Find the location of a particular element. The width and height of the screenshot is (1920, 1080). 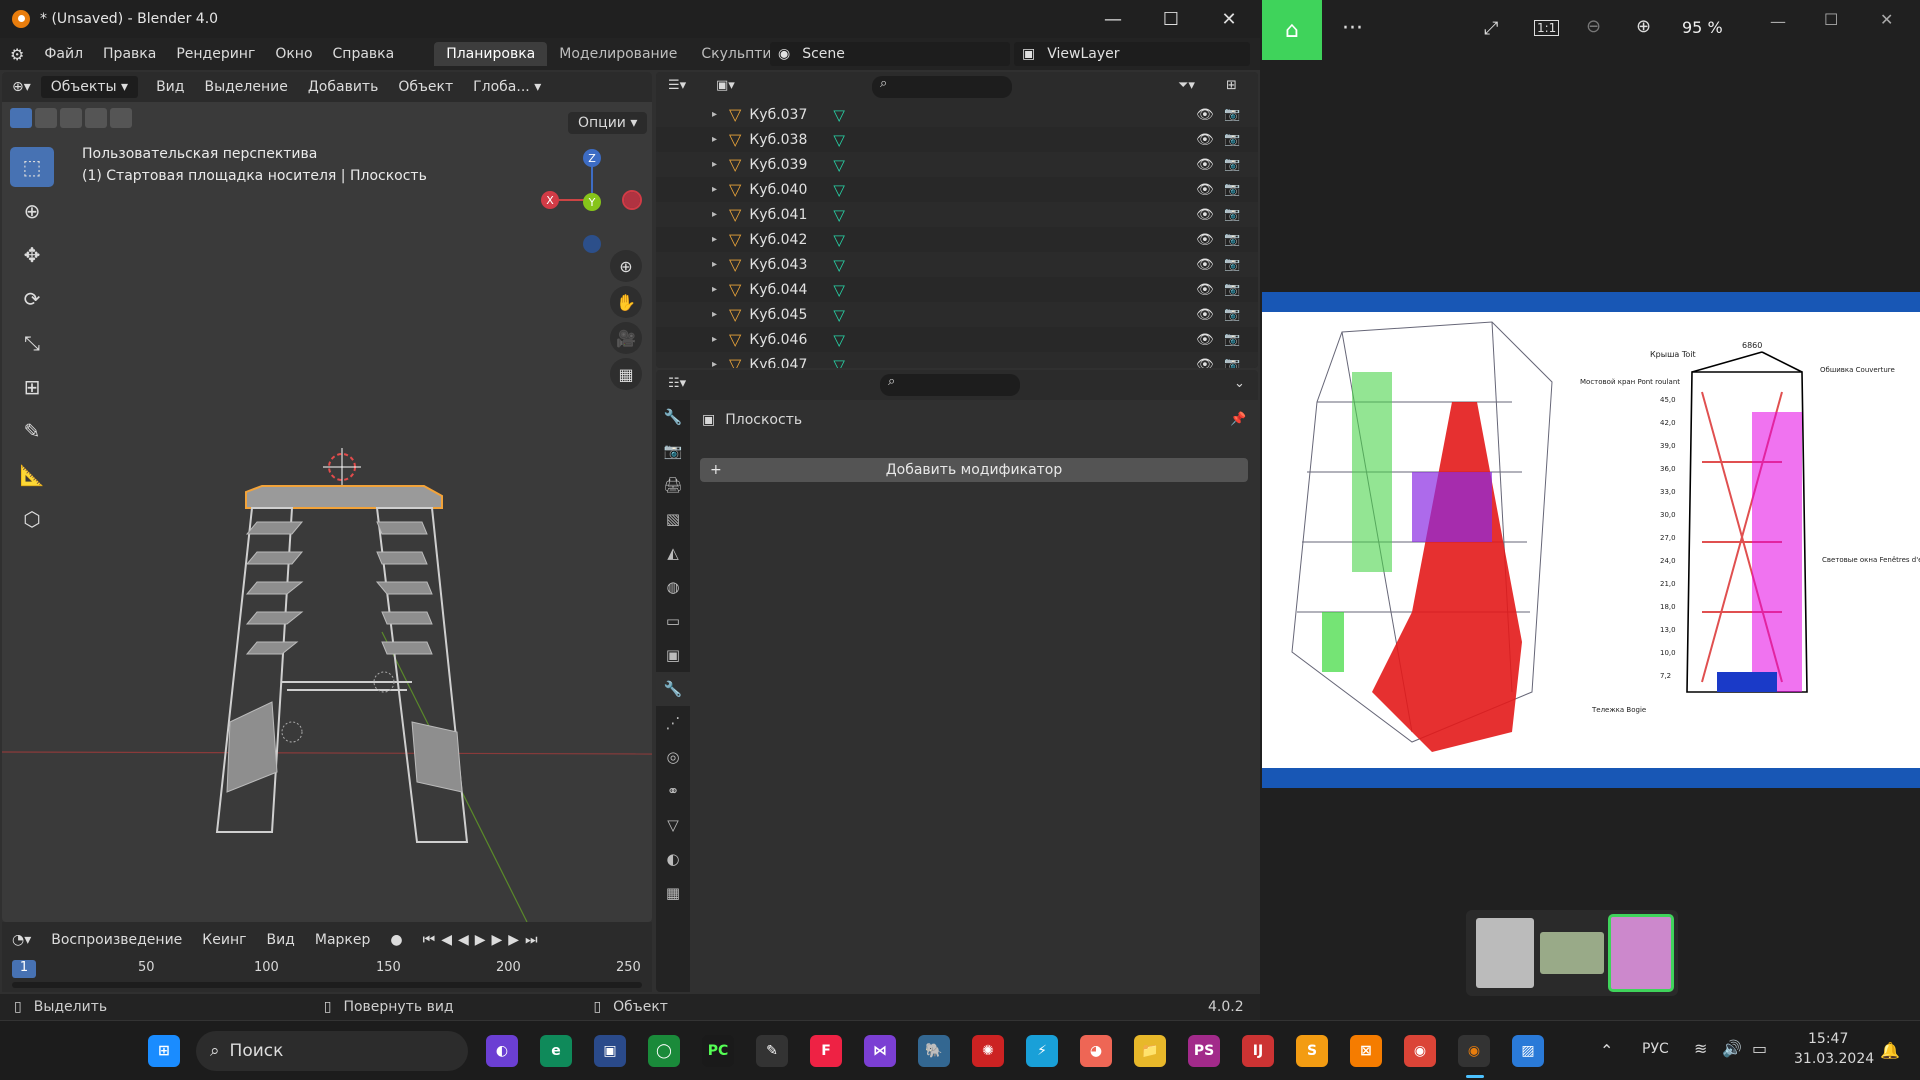

phpstorm-icon: PS is located at coordinates (1204, 1051).